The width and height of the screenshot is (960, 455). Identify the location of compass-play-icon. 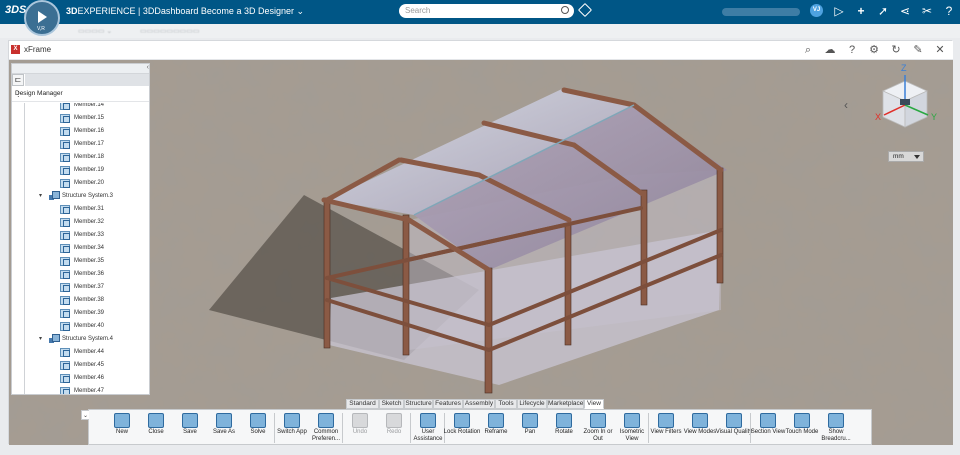
(42, 17).